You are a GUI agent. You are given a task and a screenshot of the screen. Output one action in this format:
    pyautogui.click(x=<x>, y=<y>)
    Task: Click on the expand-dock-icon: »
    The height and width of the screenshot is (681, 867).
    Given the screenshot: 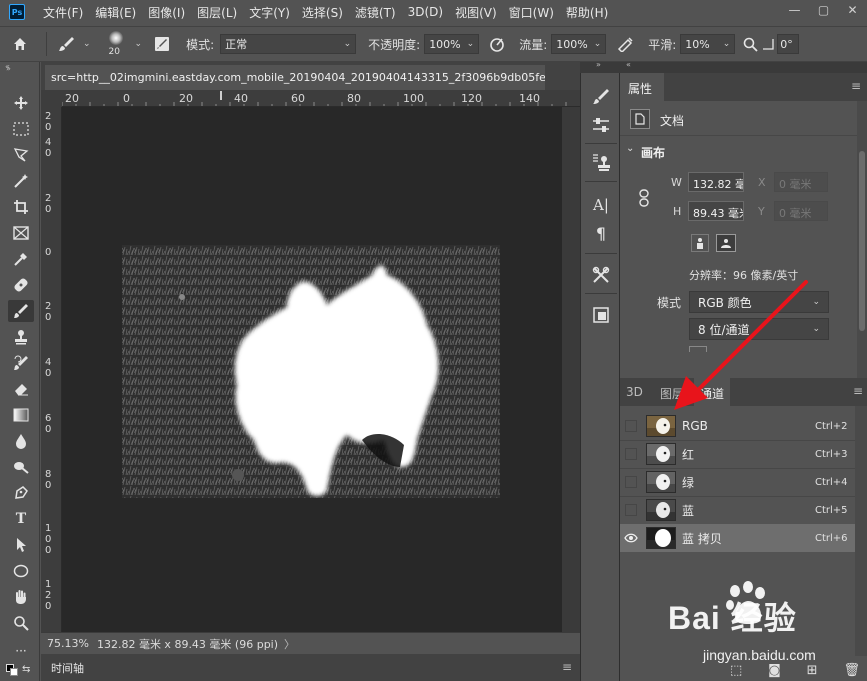 What is the action you would take?
    pyautogui.click(x=598, y=64)
    